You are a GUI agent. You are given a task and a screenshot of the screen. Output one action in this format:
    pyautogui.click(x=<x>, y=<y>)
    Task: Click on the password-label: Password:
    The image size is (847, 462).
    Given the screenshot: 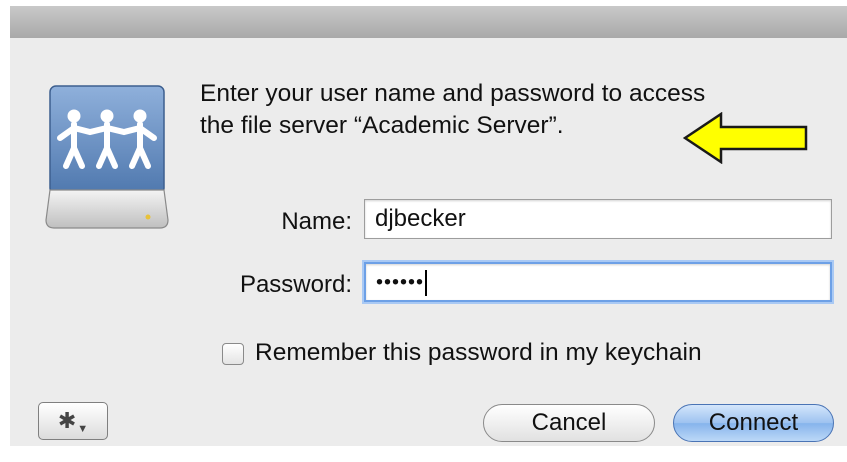 What is the action you would take?
    pyautogui.click(x=295, y=284)
    